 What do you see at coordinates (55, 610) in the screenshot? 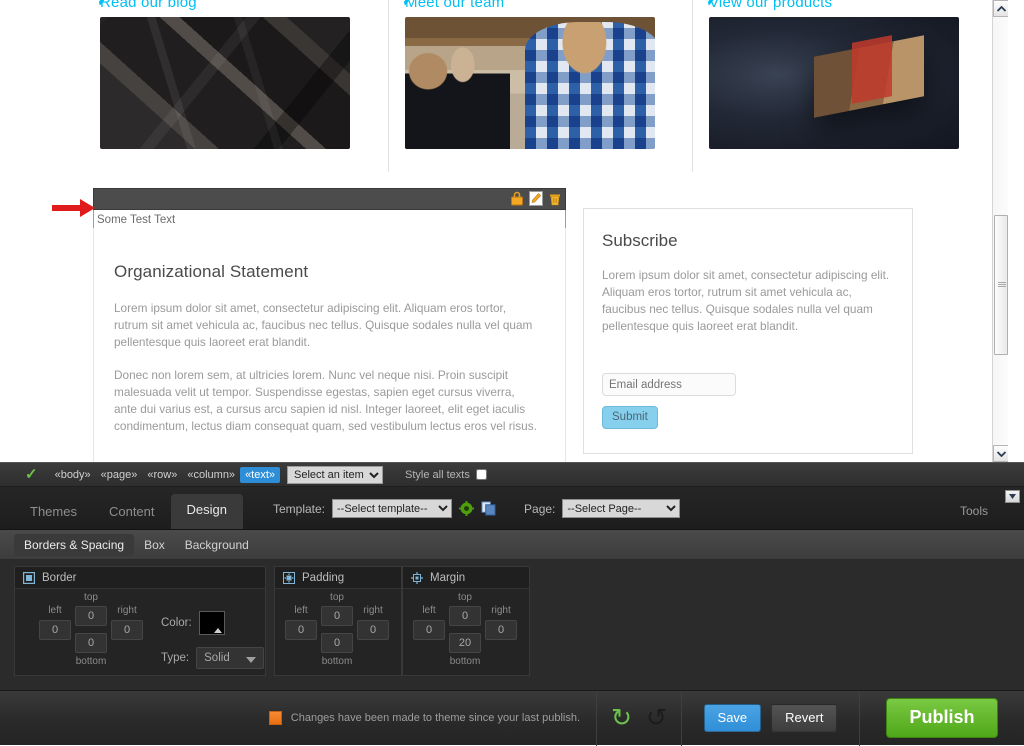
I see `border-left-label: left` at bounding box center [55, 610].